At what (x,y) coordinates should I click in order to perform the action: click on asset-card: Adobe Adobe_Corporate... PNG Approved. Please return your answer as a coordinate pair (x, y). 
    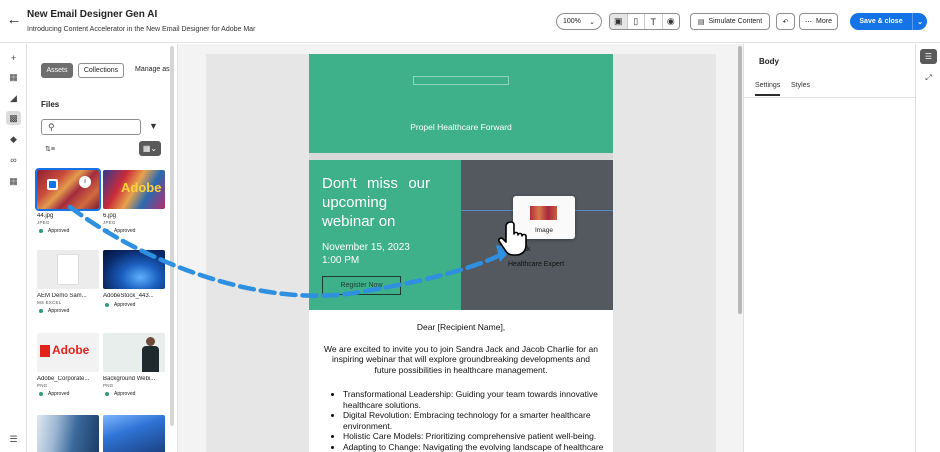
    Looking at the image, I should click on (68, 365).